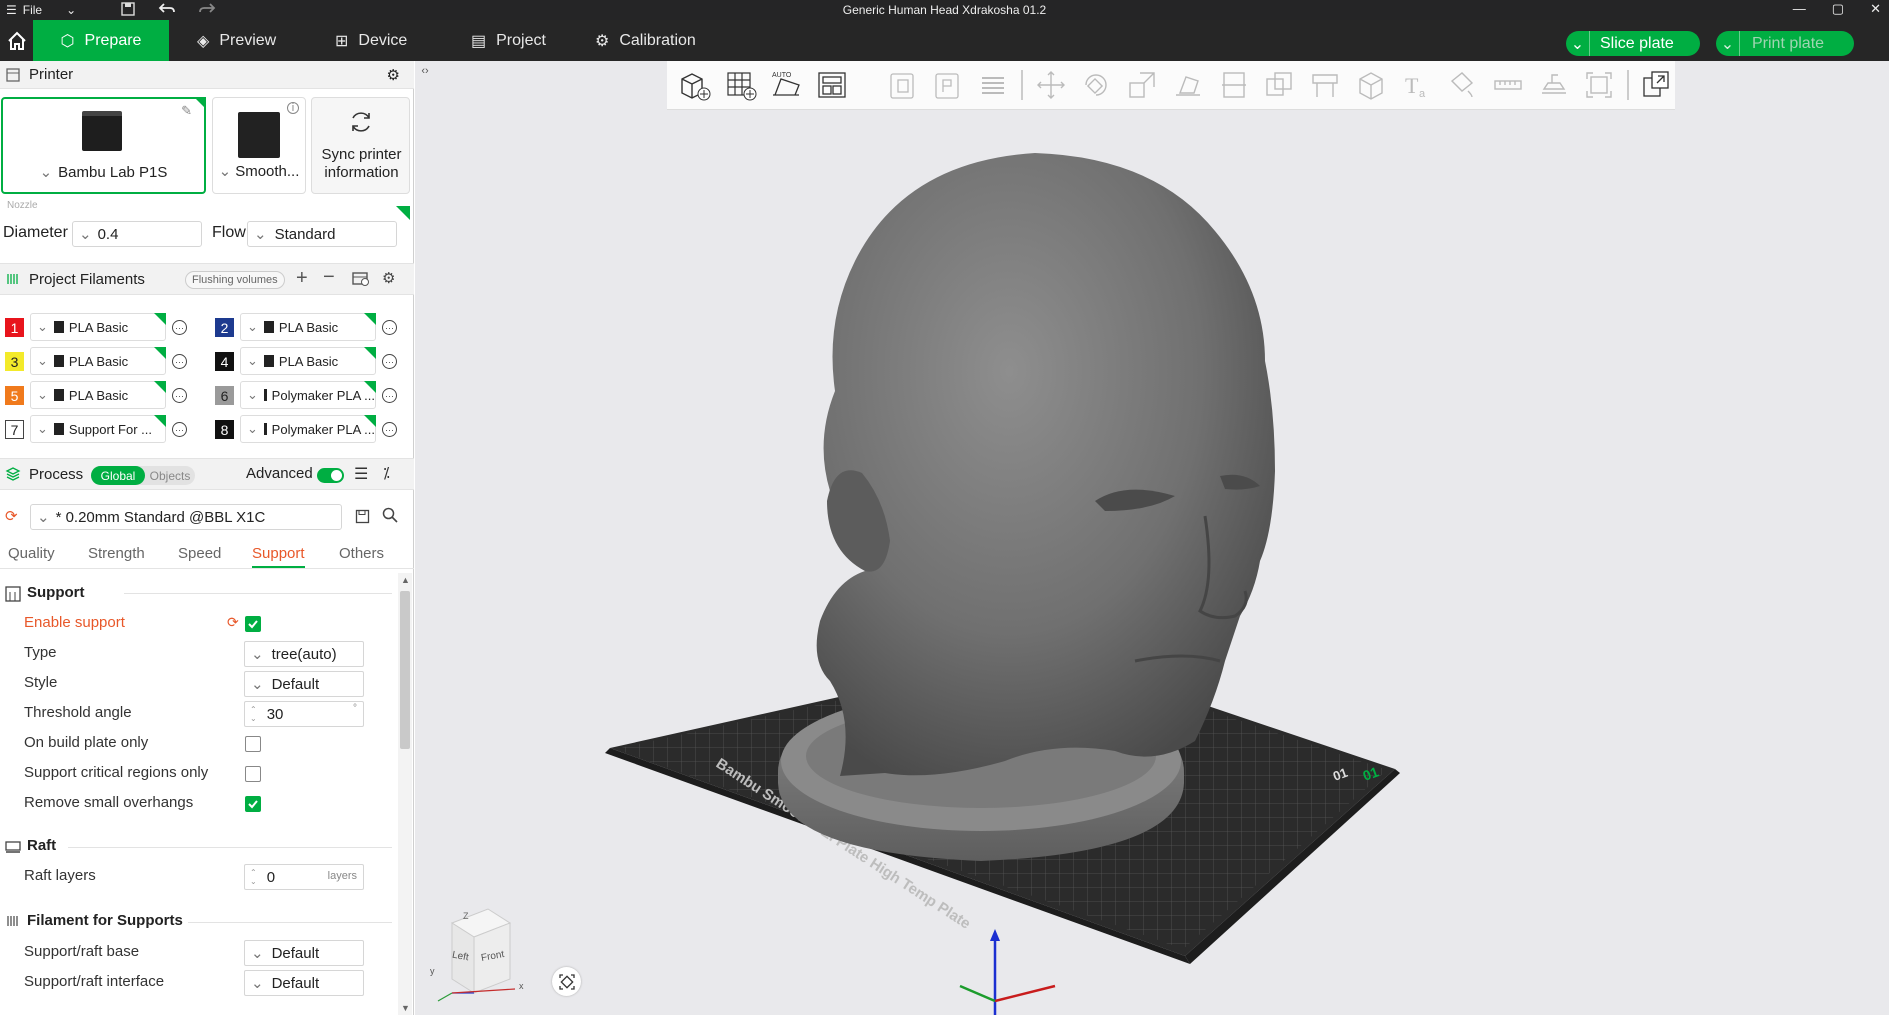 Image resolution: width=1889 pixels, height=1015 pixels. I want to click on objects-option: Objects, so click(170, 475).